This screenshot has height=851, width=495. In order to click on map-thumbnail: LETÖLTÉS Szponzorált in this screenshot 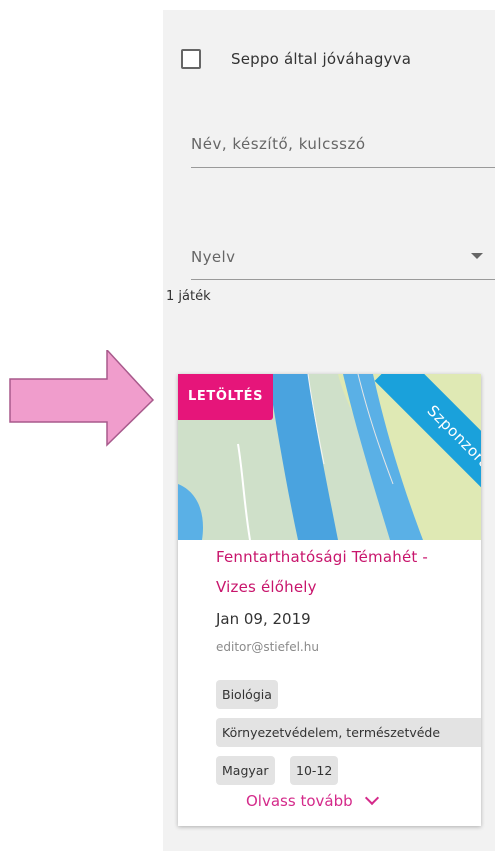, I will do `click(329, 457)`.